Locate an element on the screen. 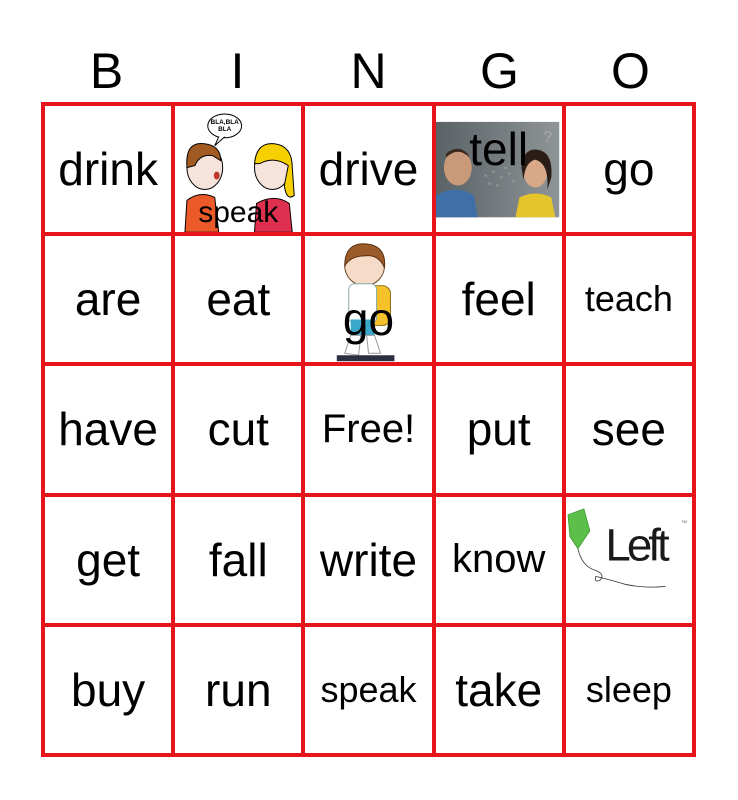 Image resolution: width=738 pixels, height=800 pixels. cell-word: sleep is located at coordinates (628, 689).